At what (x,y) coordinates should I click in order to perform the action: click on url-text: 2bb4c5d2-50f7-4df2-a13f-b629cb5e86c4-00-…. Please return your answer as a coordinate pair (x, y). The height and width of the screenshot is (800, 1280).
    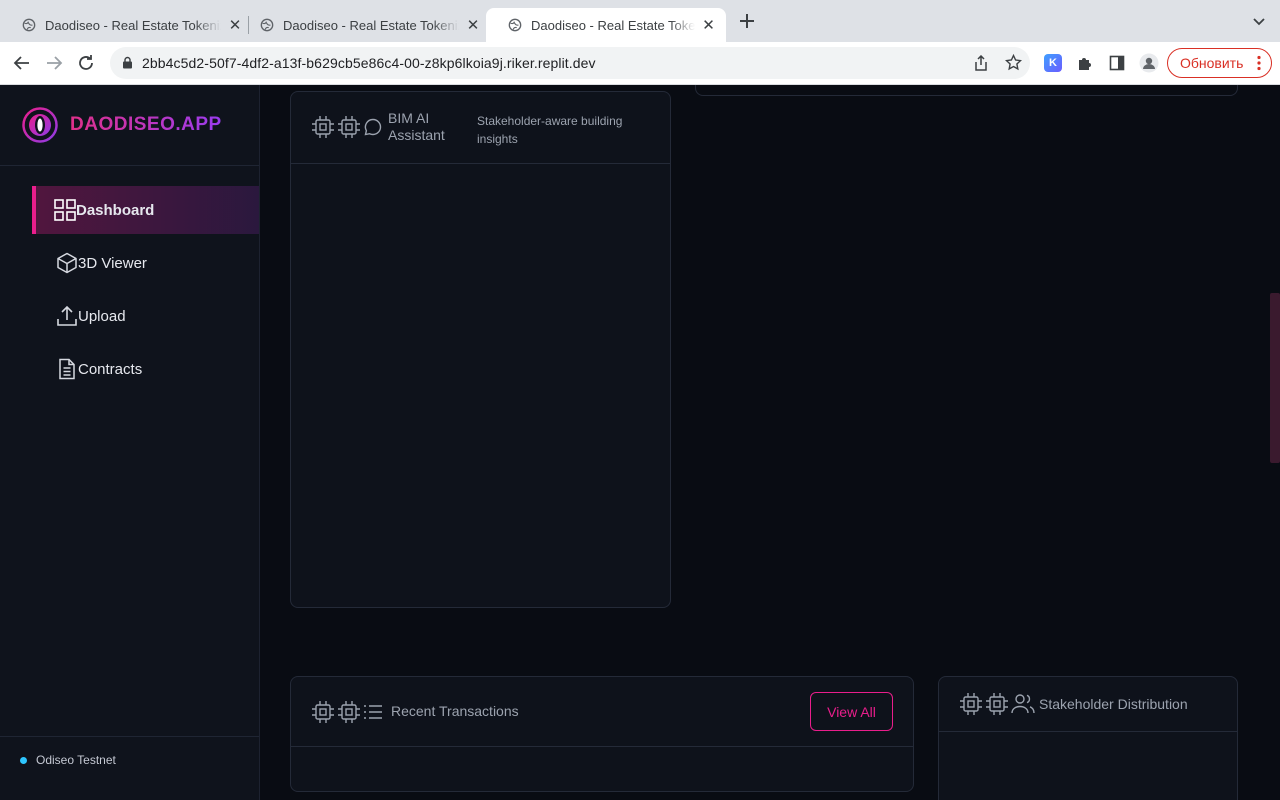
    Looking at the image, I should click on (369, 63).